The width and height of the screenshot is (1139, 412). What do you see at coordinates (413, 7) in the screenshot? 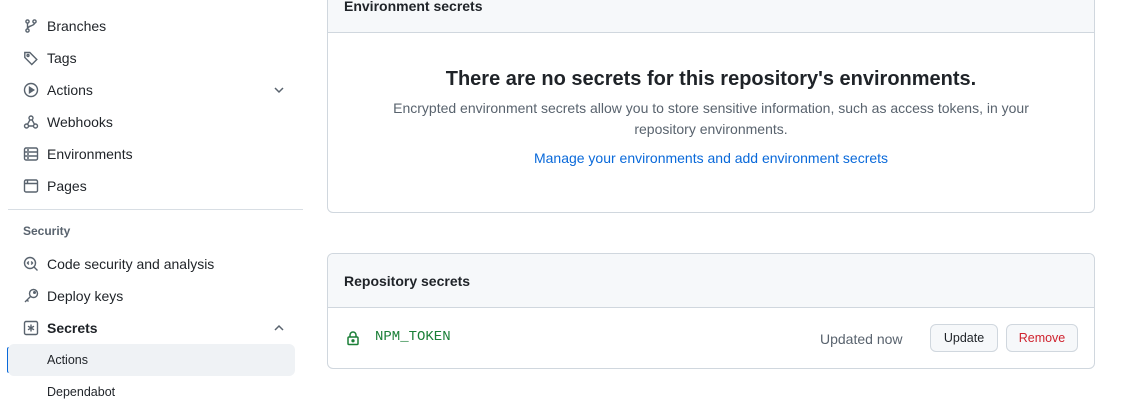
I see `environment-secrets-title: Environment secrets` at bounding box center [413, 7].